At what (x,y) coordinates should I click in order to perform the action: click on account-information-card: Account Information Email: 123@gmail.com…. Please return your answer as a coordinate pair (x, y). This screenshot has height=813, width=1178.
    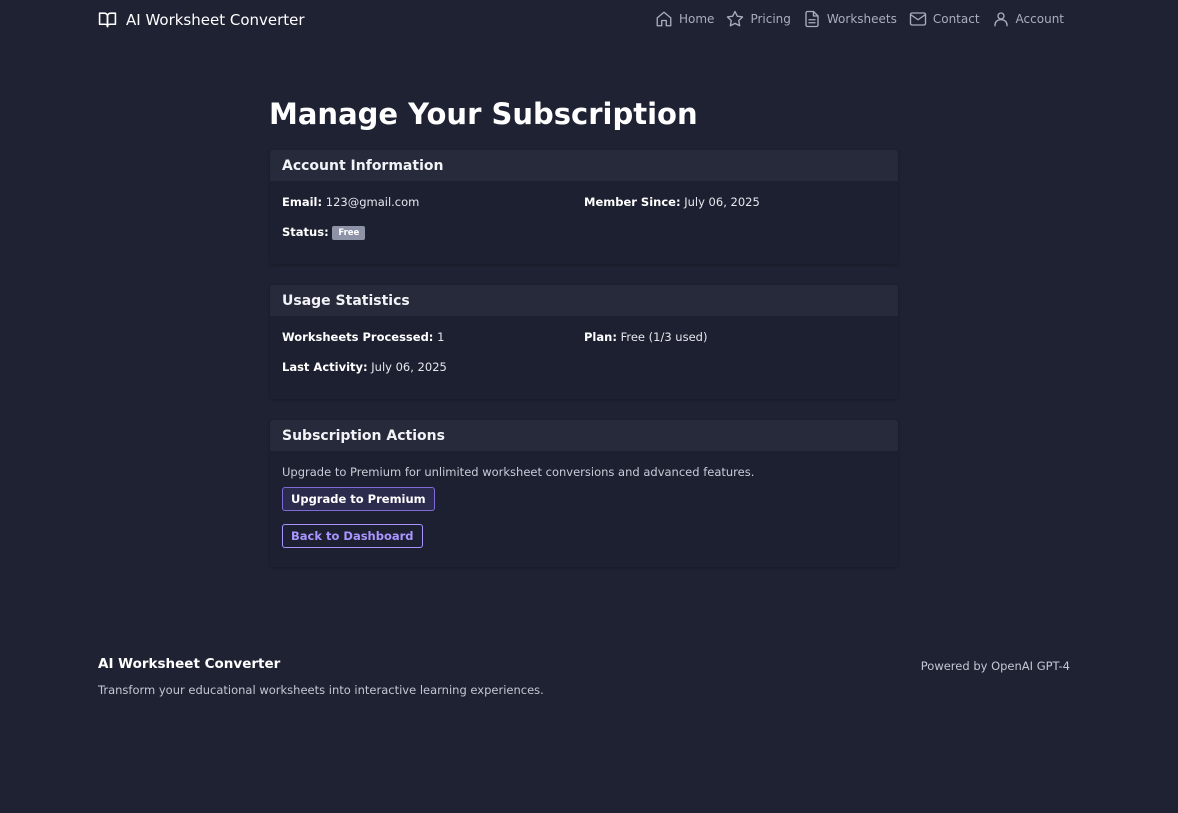
    Looking at the image, I should click on (584, 207).